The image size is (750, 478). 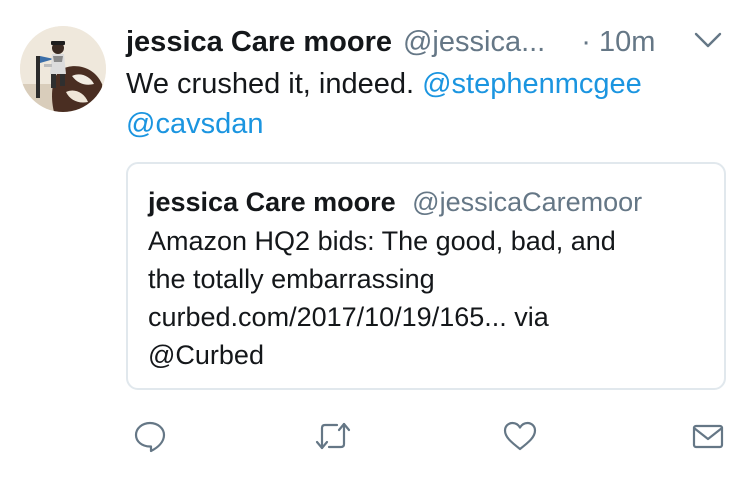 I want to click on quoted-text-line: Amazon HQ2 bids: The good, bad, and, so click(x=382, y=241).